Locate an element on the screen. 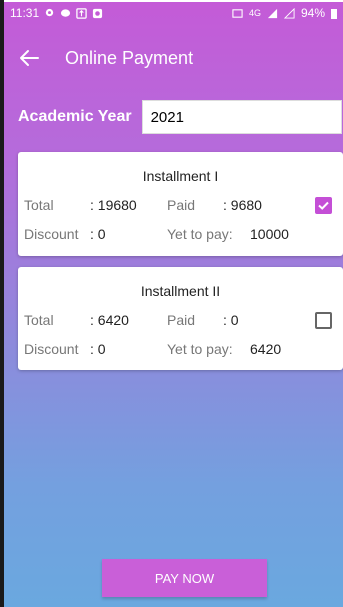 This screenshot has height=607, width=343. yet-to-pay-value: 10000 is located at coordinates (269, 234).